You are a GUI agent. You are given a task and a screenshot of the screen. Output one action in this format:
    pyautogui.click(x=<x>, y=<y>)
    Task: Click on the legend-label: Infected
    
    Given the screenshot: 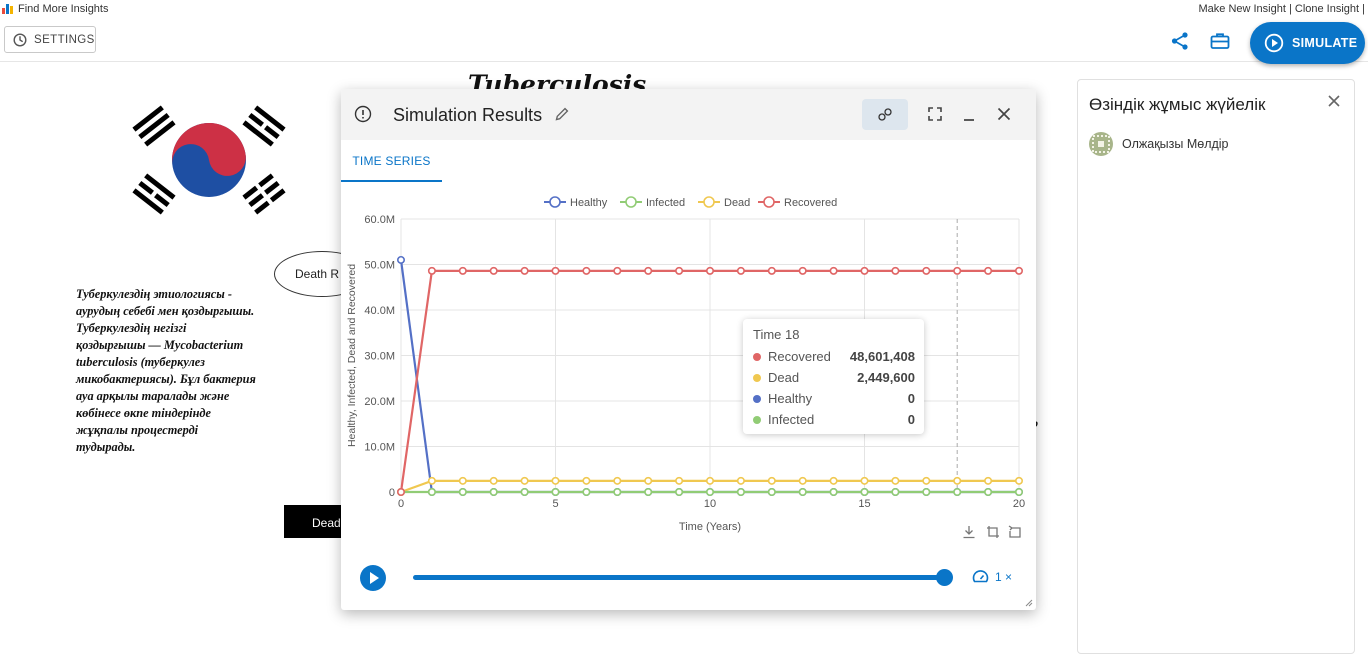 What is the action you would take?
    pyautogui.click(x=665, y=203)
    